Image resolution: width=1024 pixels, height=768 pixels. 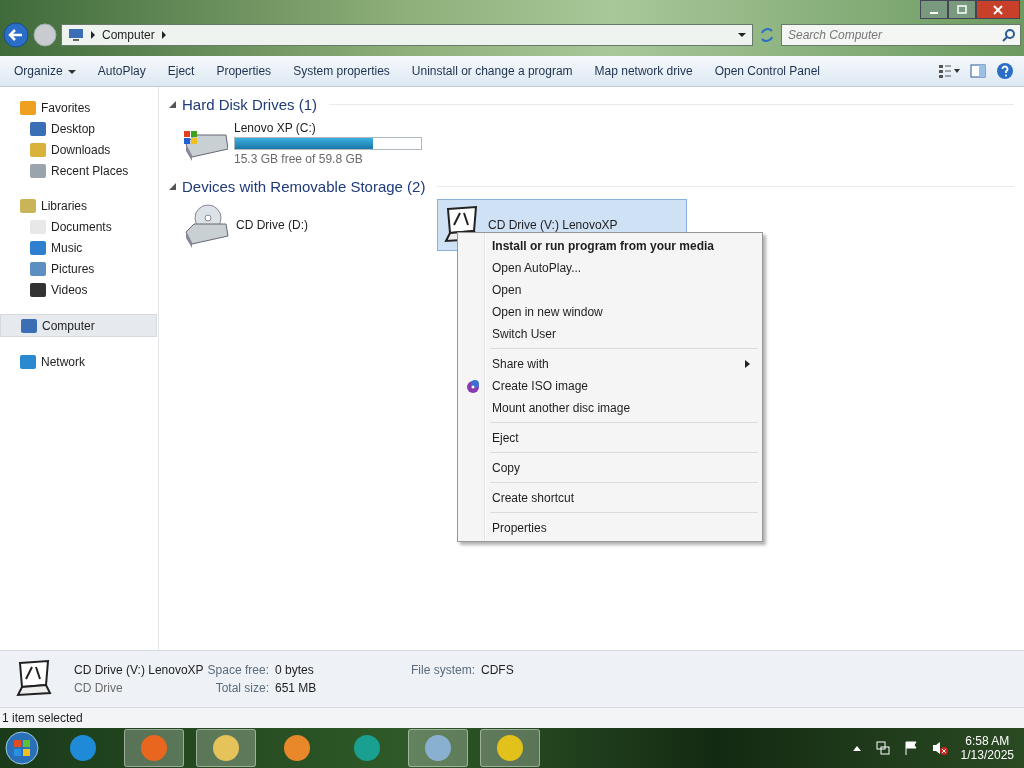 I want to click on sidebar-item: Libraries, so click(x=79, y=205).